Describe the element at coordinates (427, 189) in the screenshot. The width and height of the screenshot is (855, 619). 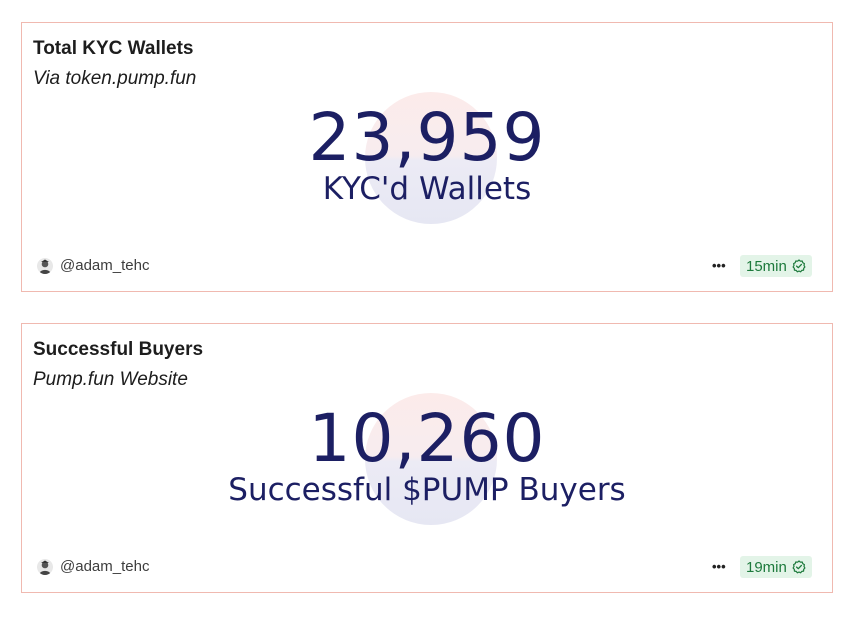
I see `counter-label: KYC'd Wallets` at that location.